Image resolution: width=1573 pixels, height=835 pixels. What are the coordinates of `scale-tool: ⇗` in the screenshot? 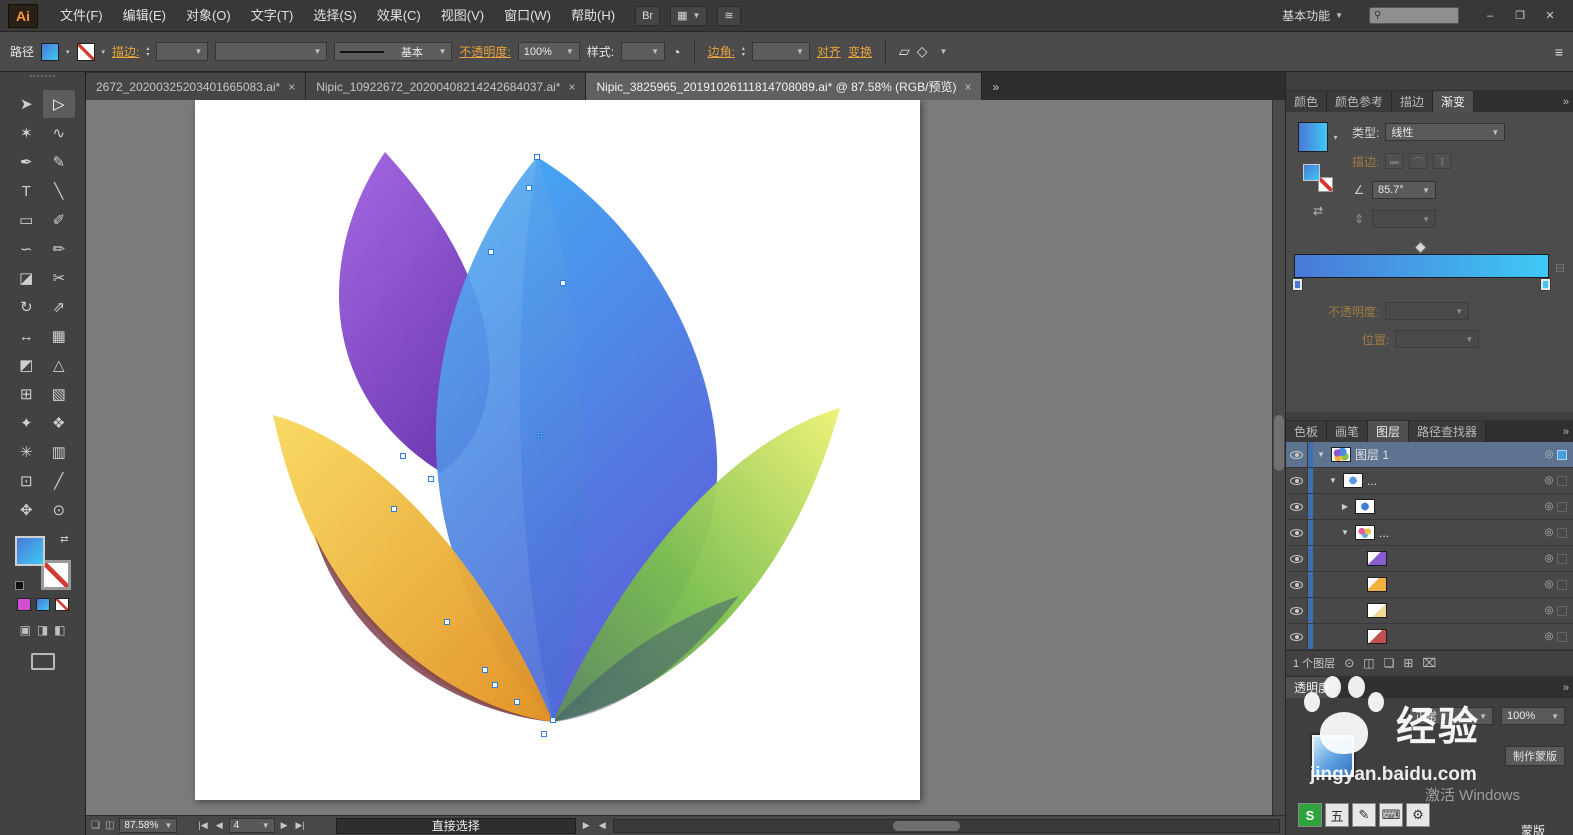 It's located at (59, 307).